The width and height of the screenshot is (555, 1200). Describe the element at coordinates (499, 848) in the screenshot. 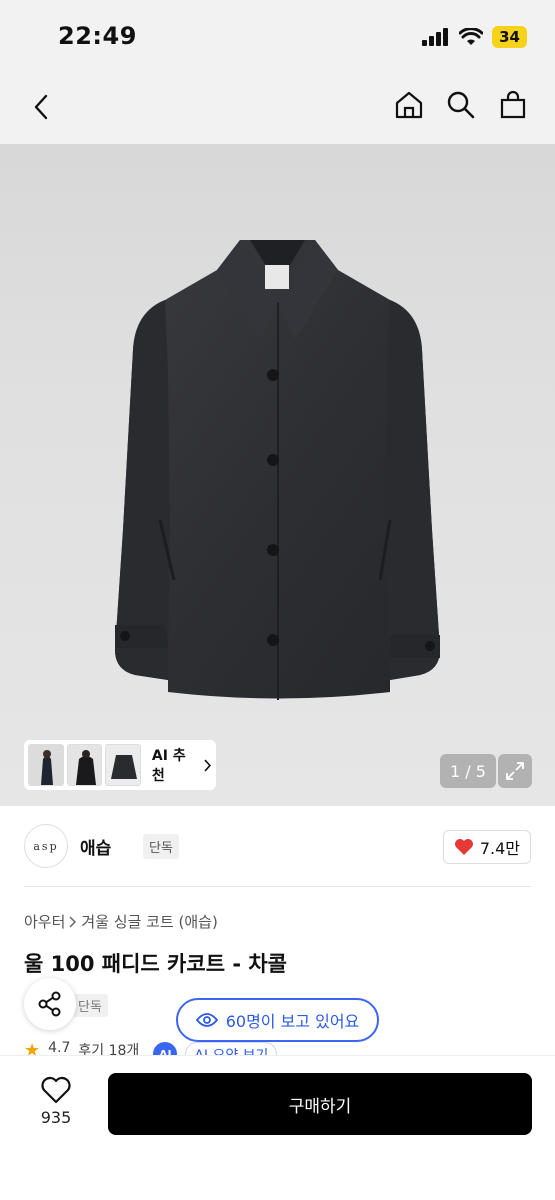

I see `brand-like-count: 7.4만` at that location.